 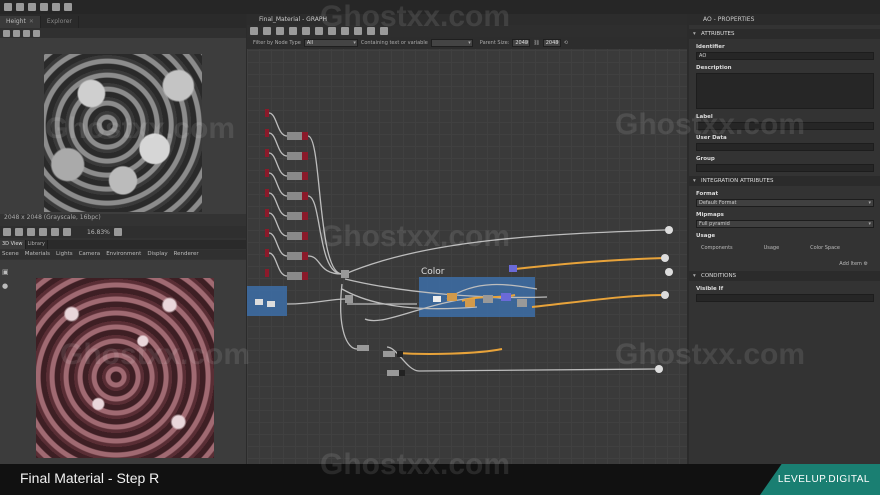 I want to click on frame-icon, so click(x=267, y=31).